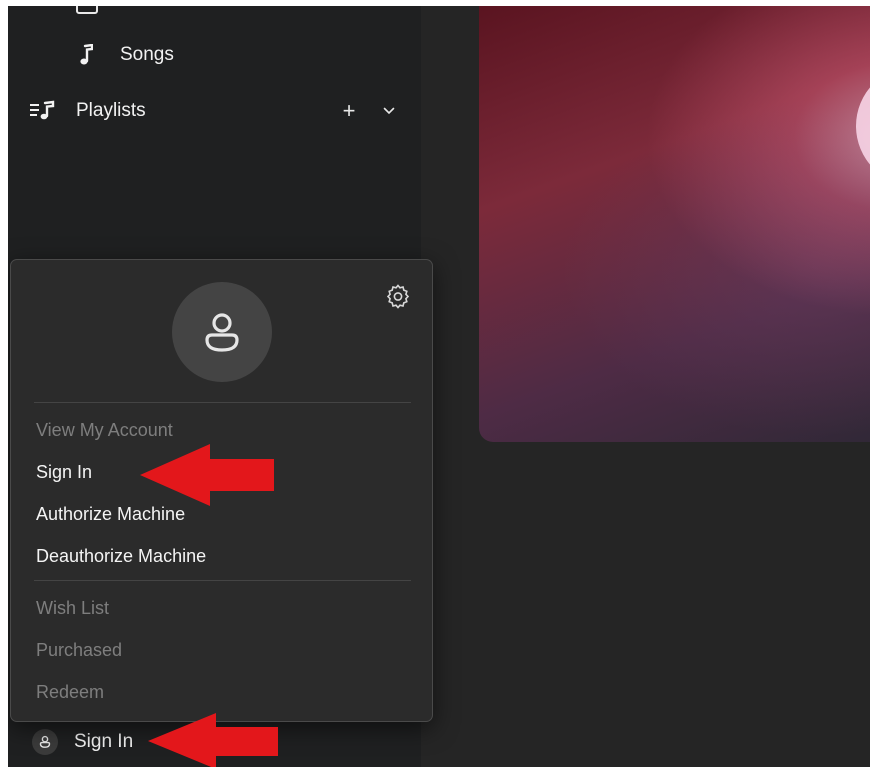 Image resolution: width=870 pixels, height=767 pixels. I want to click on gear-icon, so click(398, 296).